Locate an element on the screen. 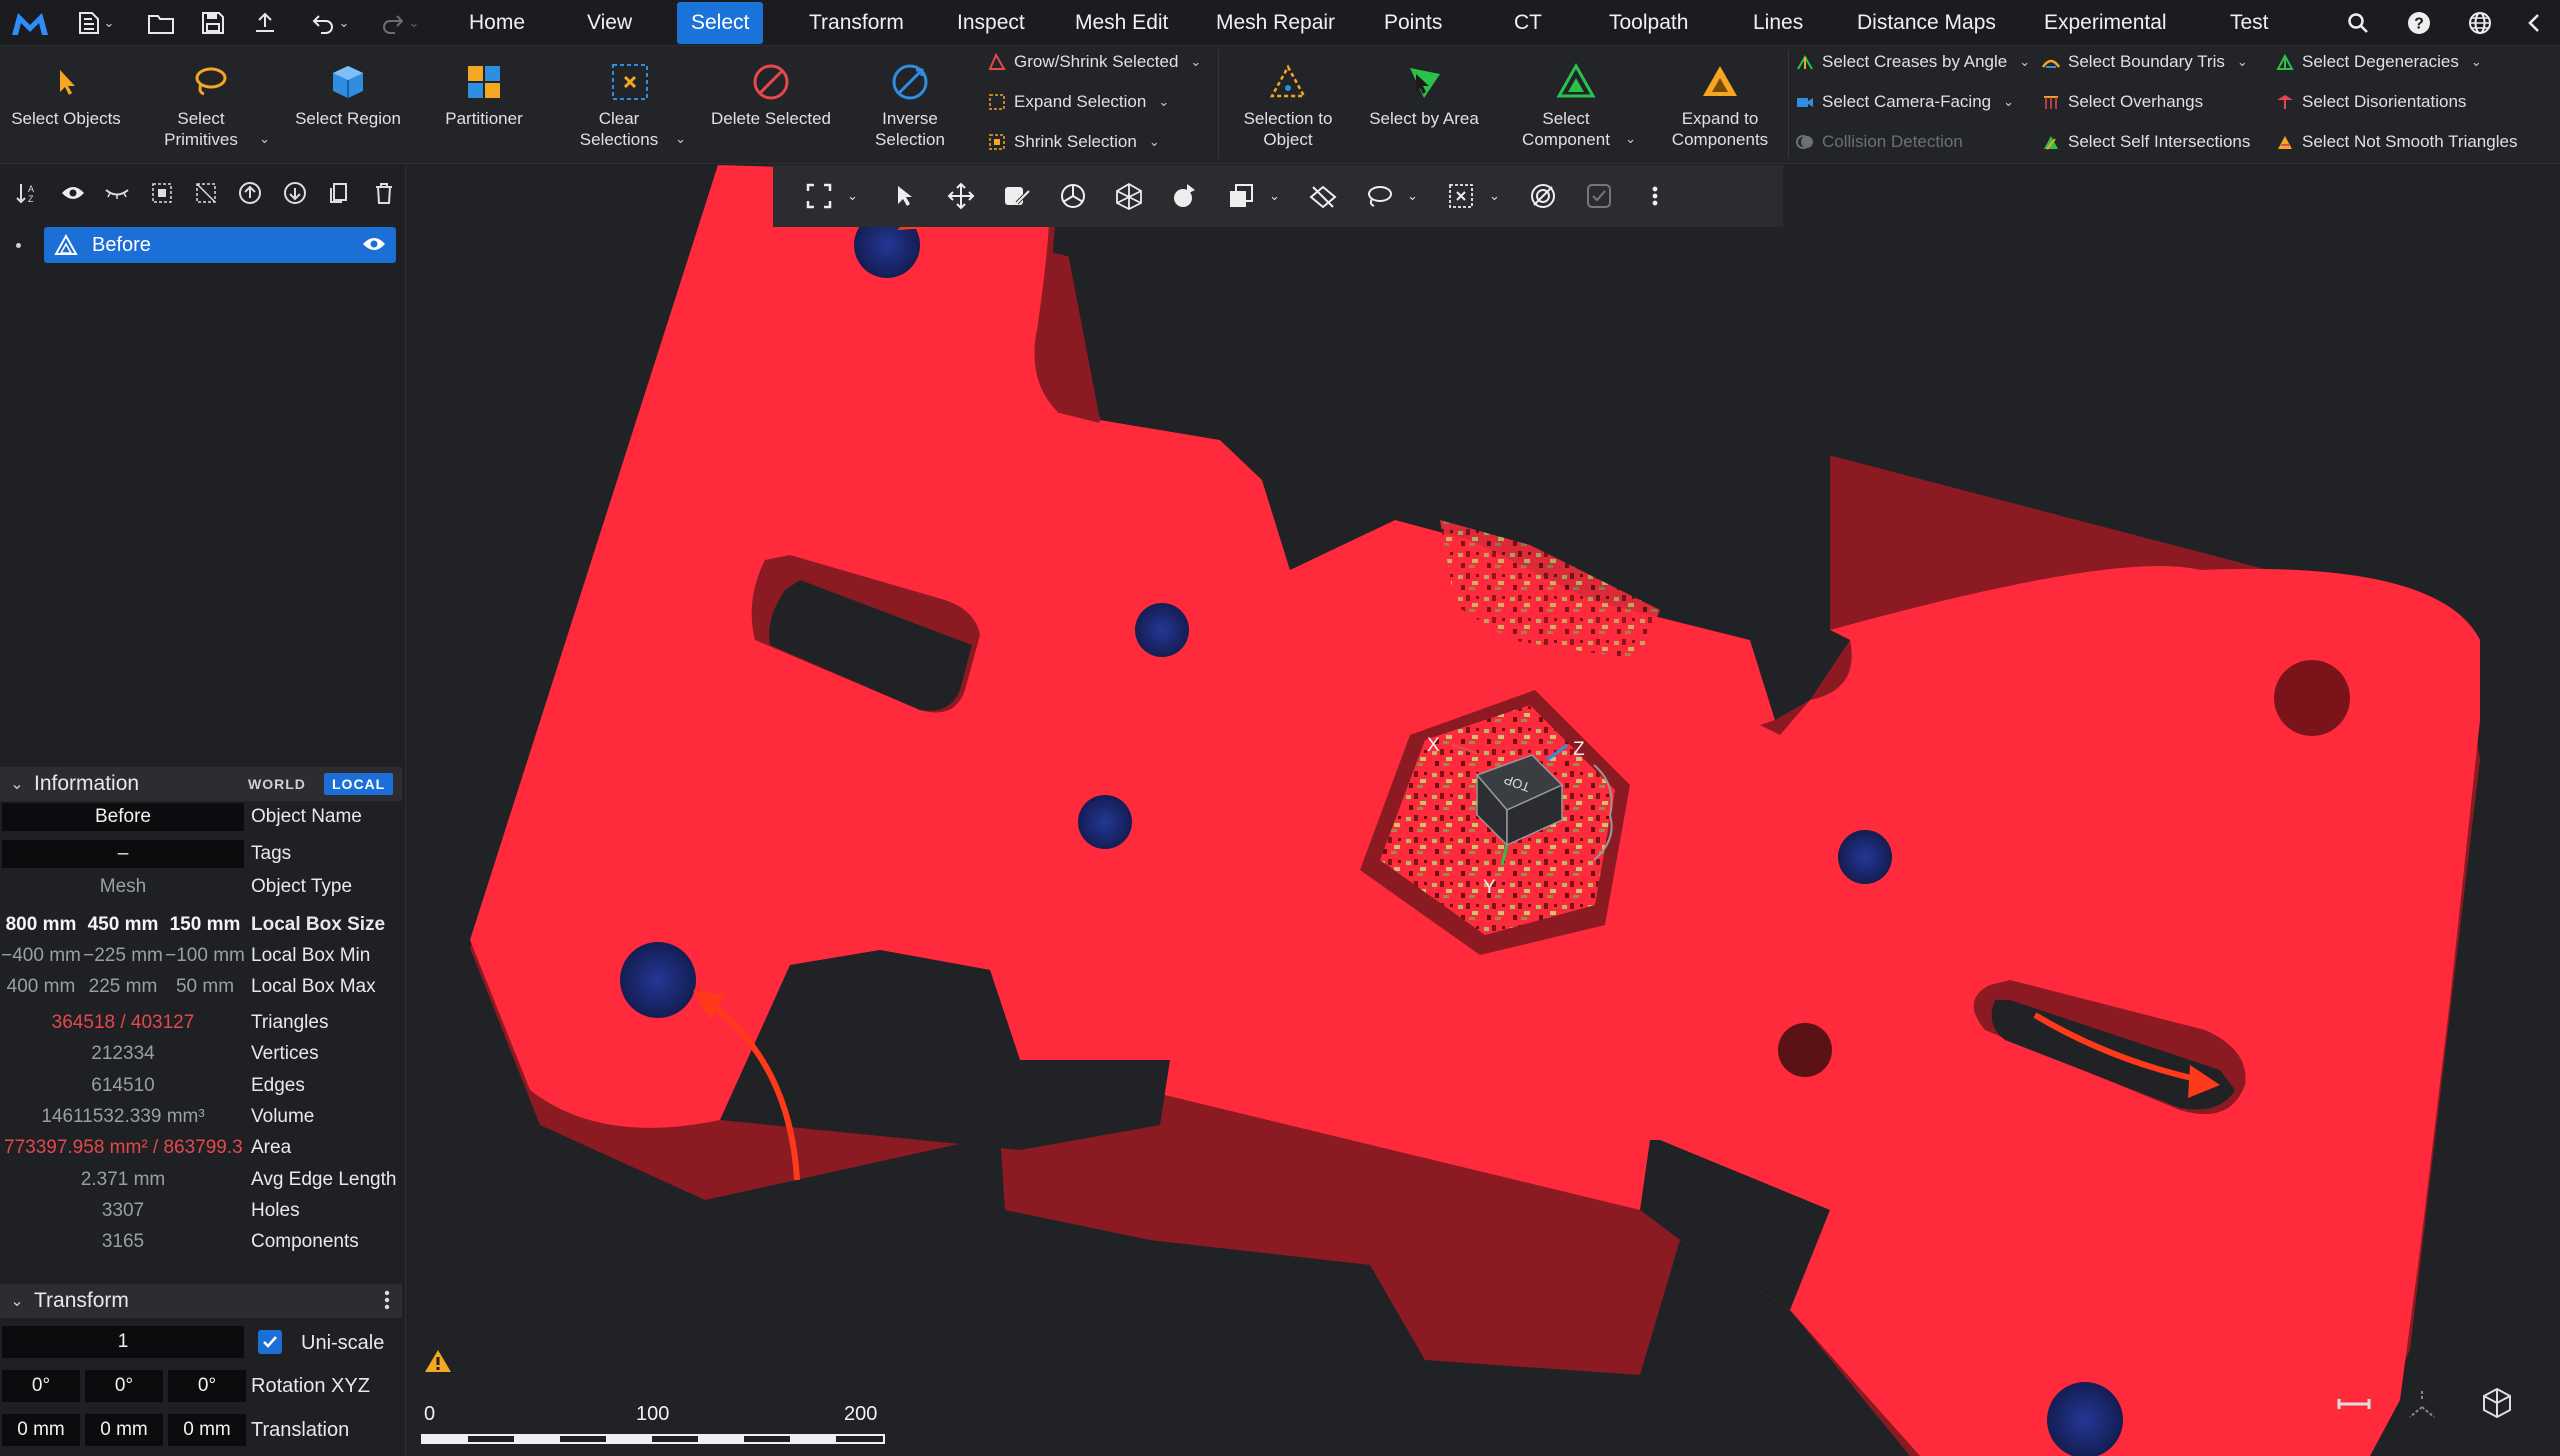 The image size is (2560, 1456). deselect-icon is located at coordinates (206, 193).